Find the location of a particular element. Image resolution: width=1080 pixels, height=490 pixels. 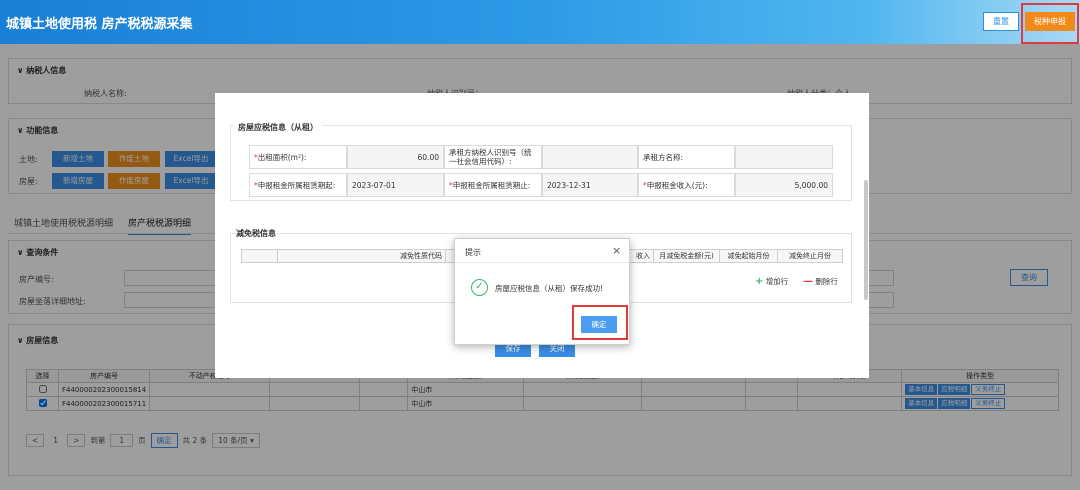

lessee-id-label: 承租方纳税人识别号（统一社会信用代码）: is located at coordinates (493, 157).